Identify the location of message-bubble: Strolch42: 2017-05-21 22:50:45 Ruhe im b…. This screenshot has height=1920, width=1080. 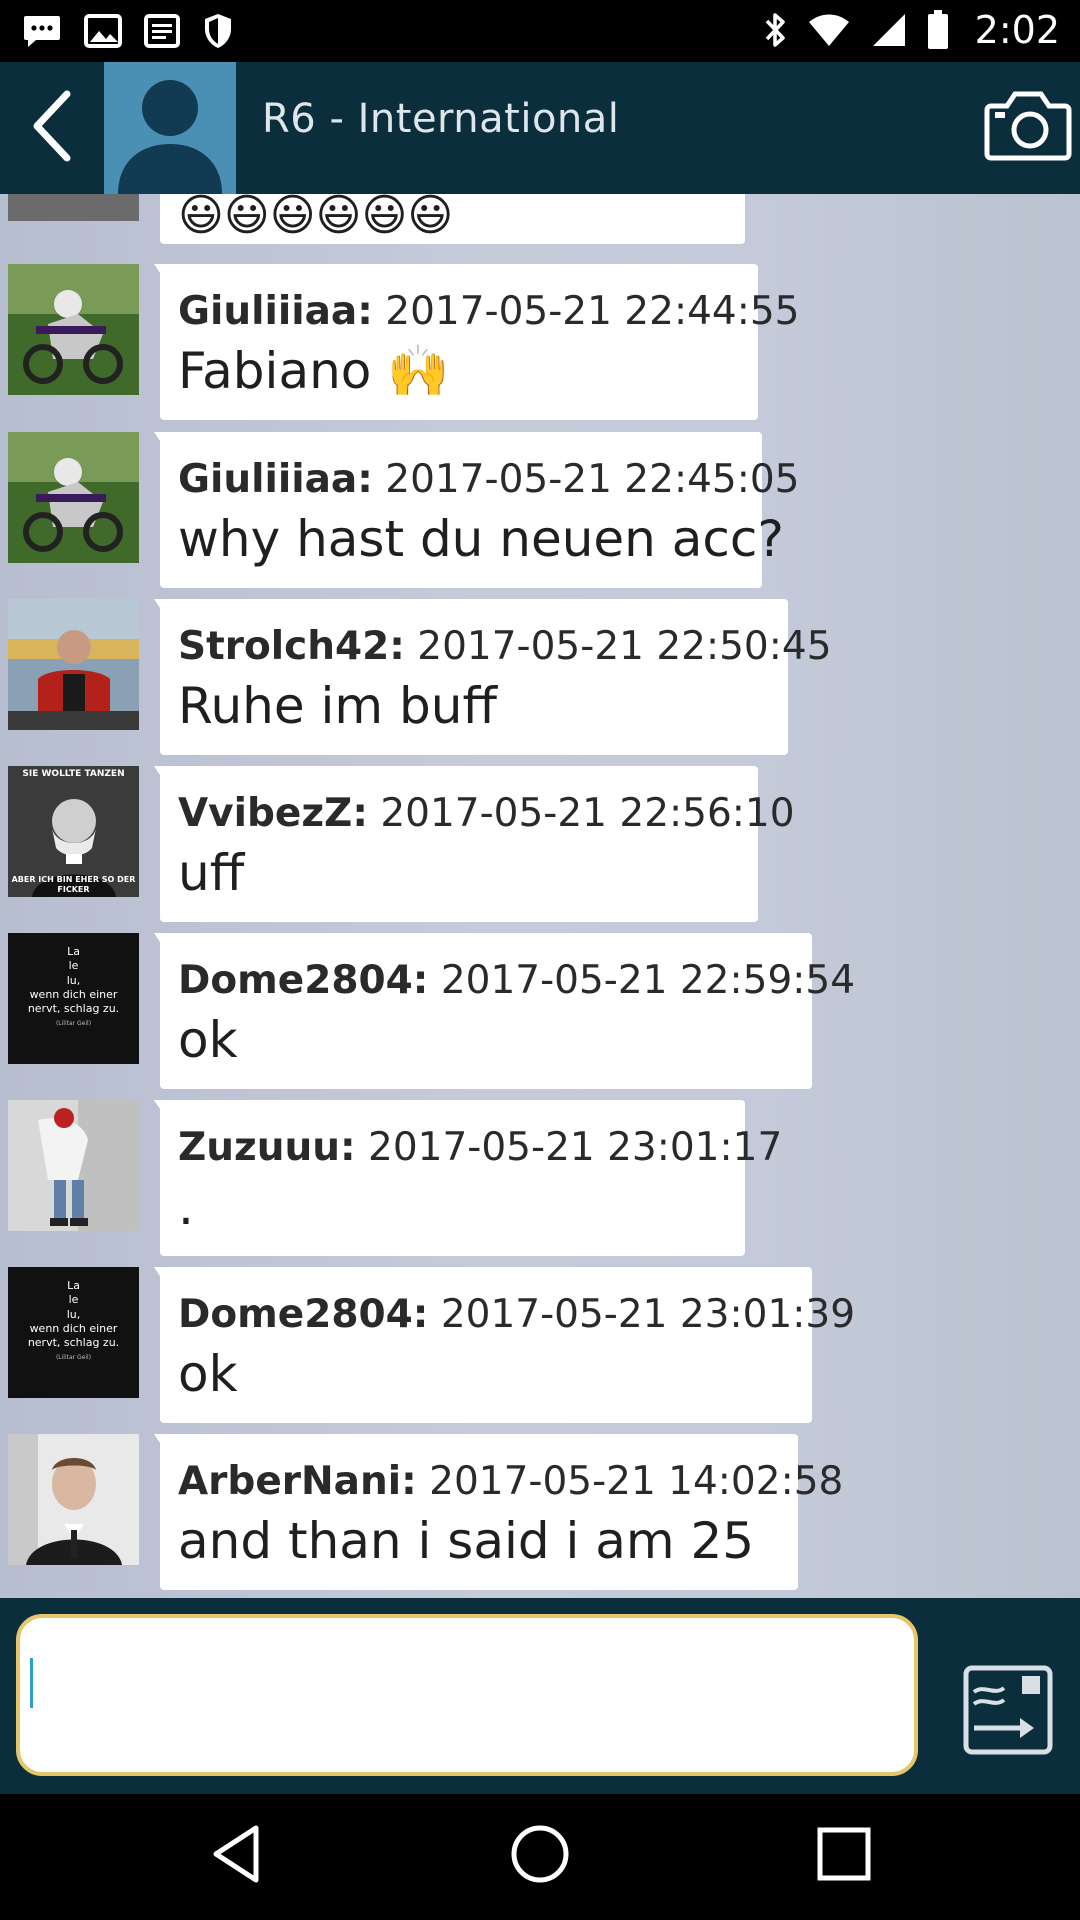
(493, 677).